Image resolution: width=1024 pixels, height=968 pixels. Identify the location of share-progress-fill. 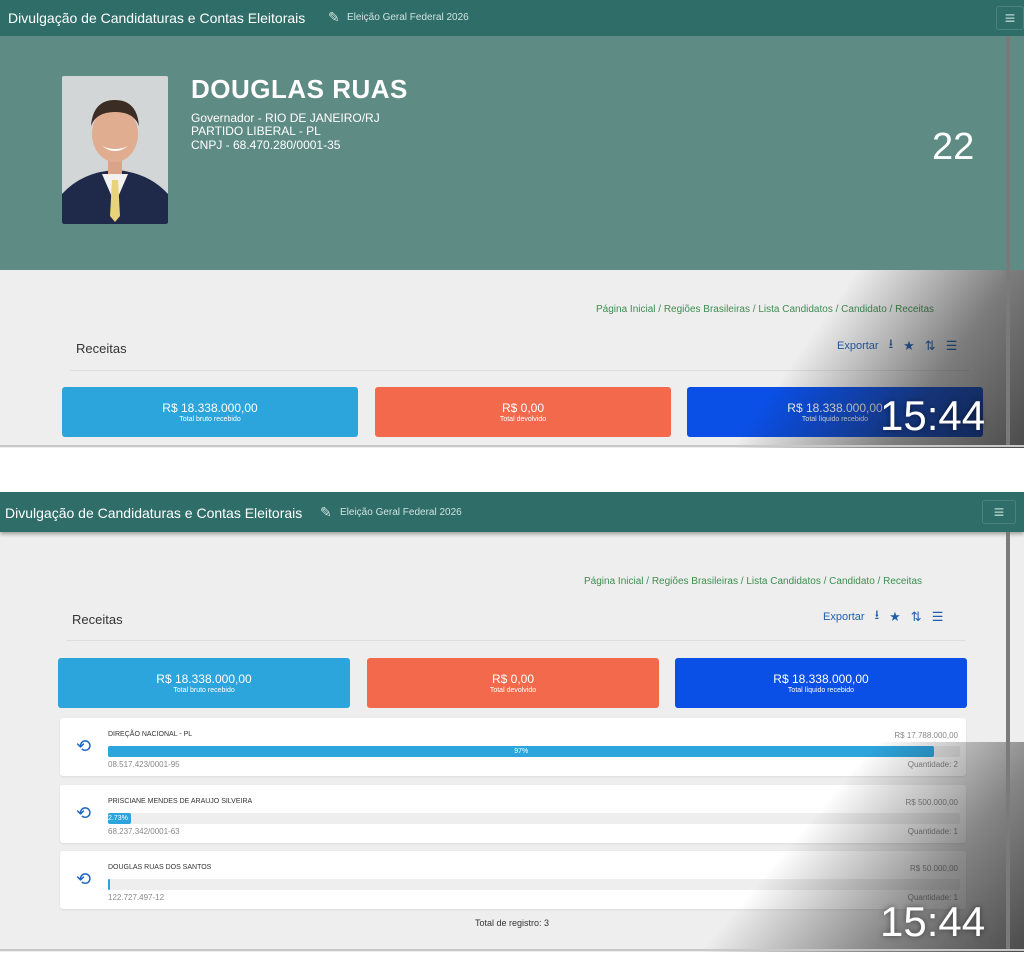
(109, 884).